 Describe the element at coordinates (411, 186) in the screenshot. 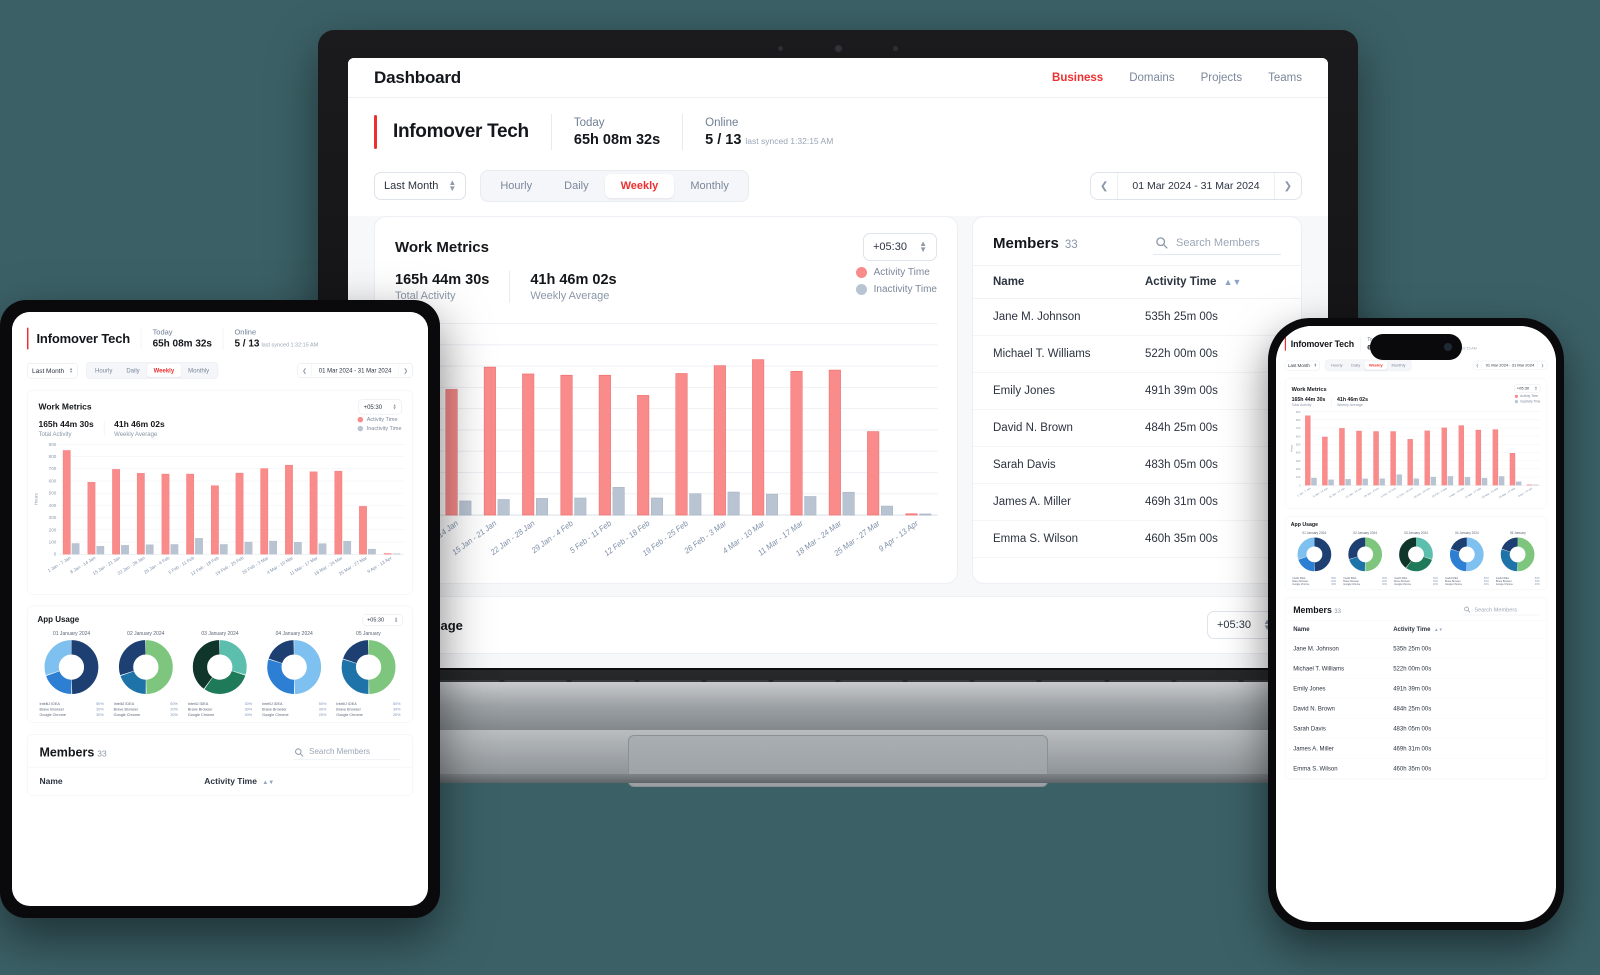

I see `period-select-value: Last Month` at that location.